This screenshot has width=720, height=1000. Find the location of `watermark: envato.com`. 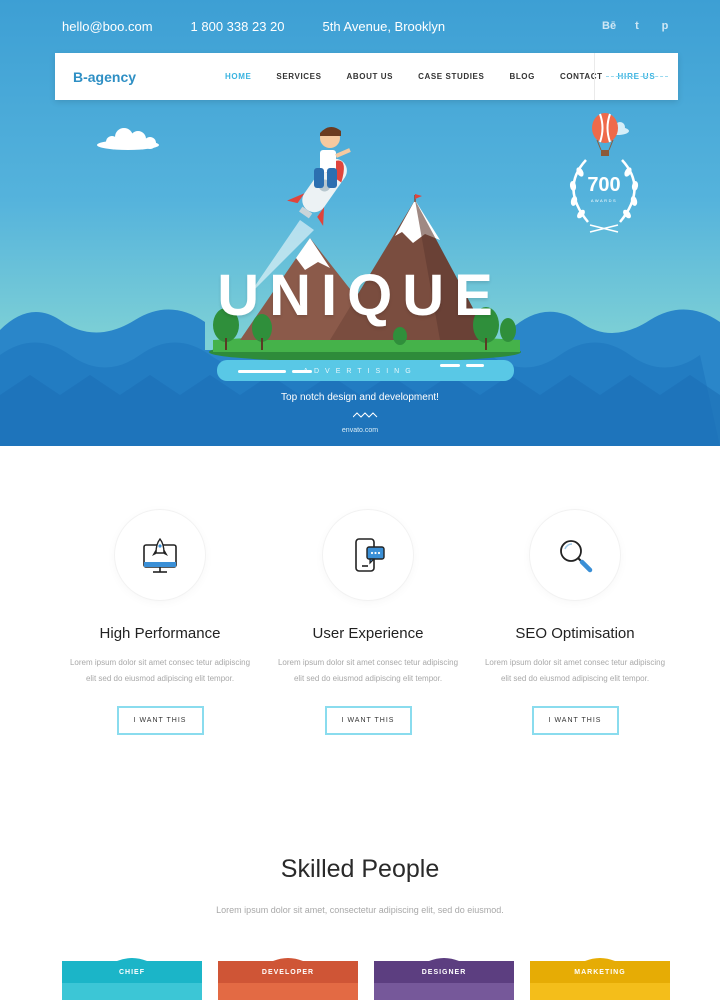

watermark: envato.com is located at coordinates (360, 430).